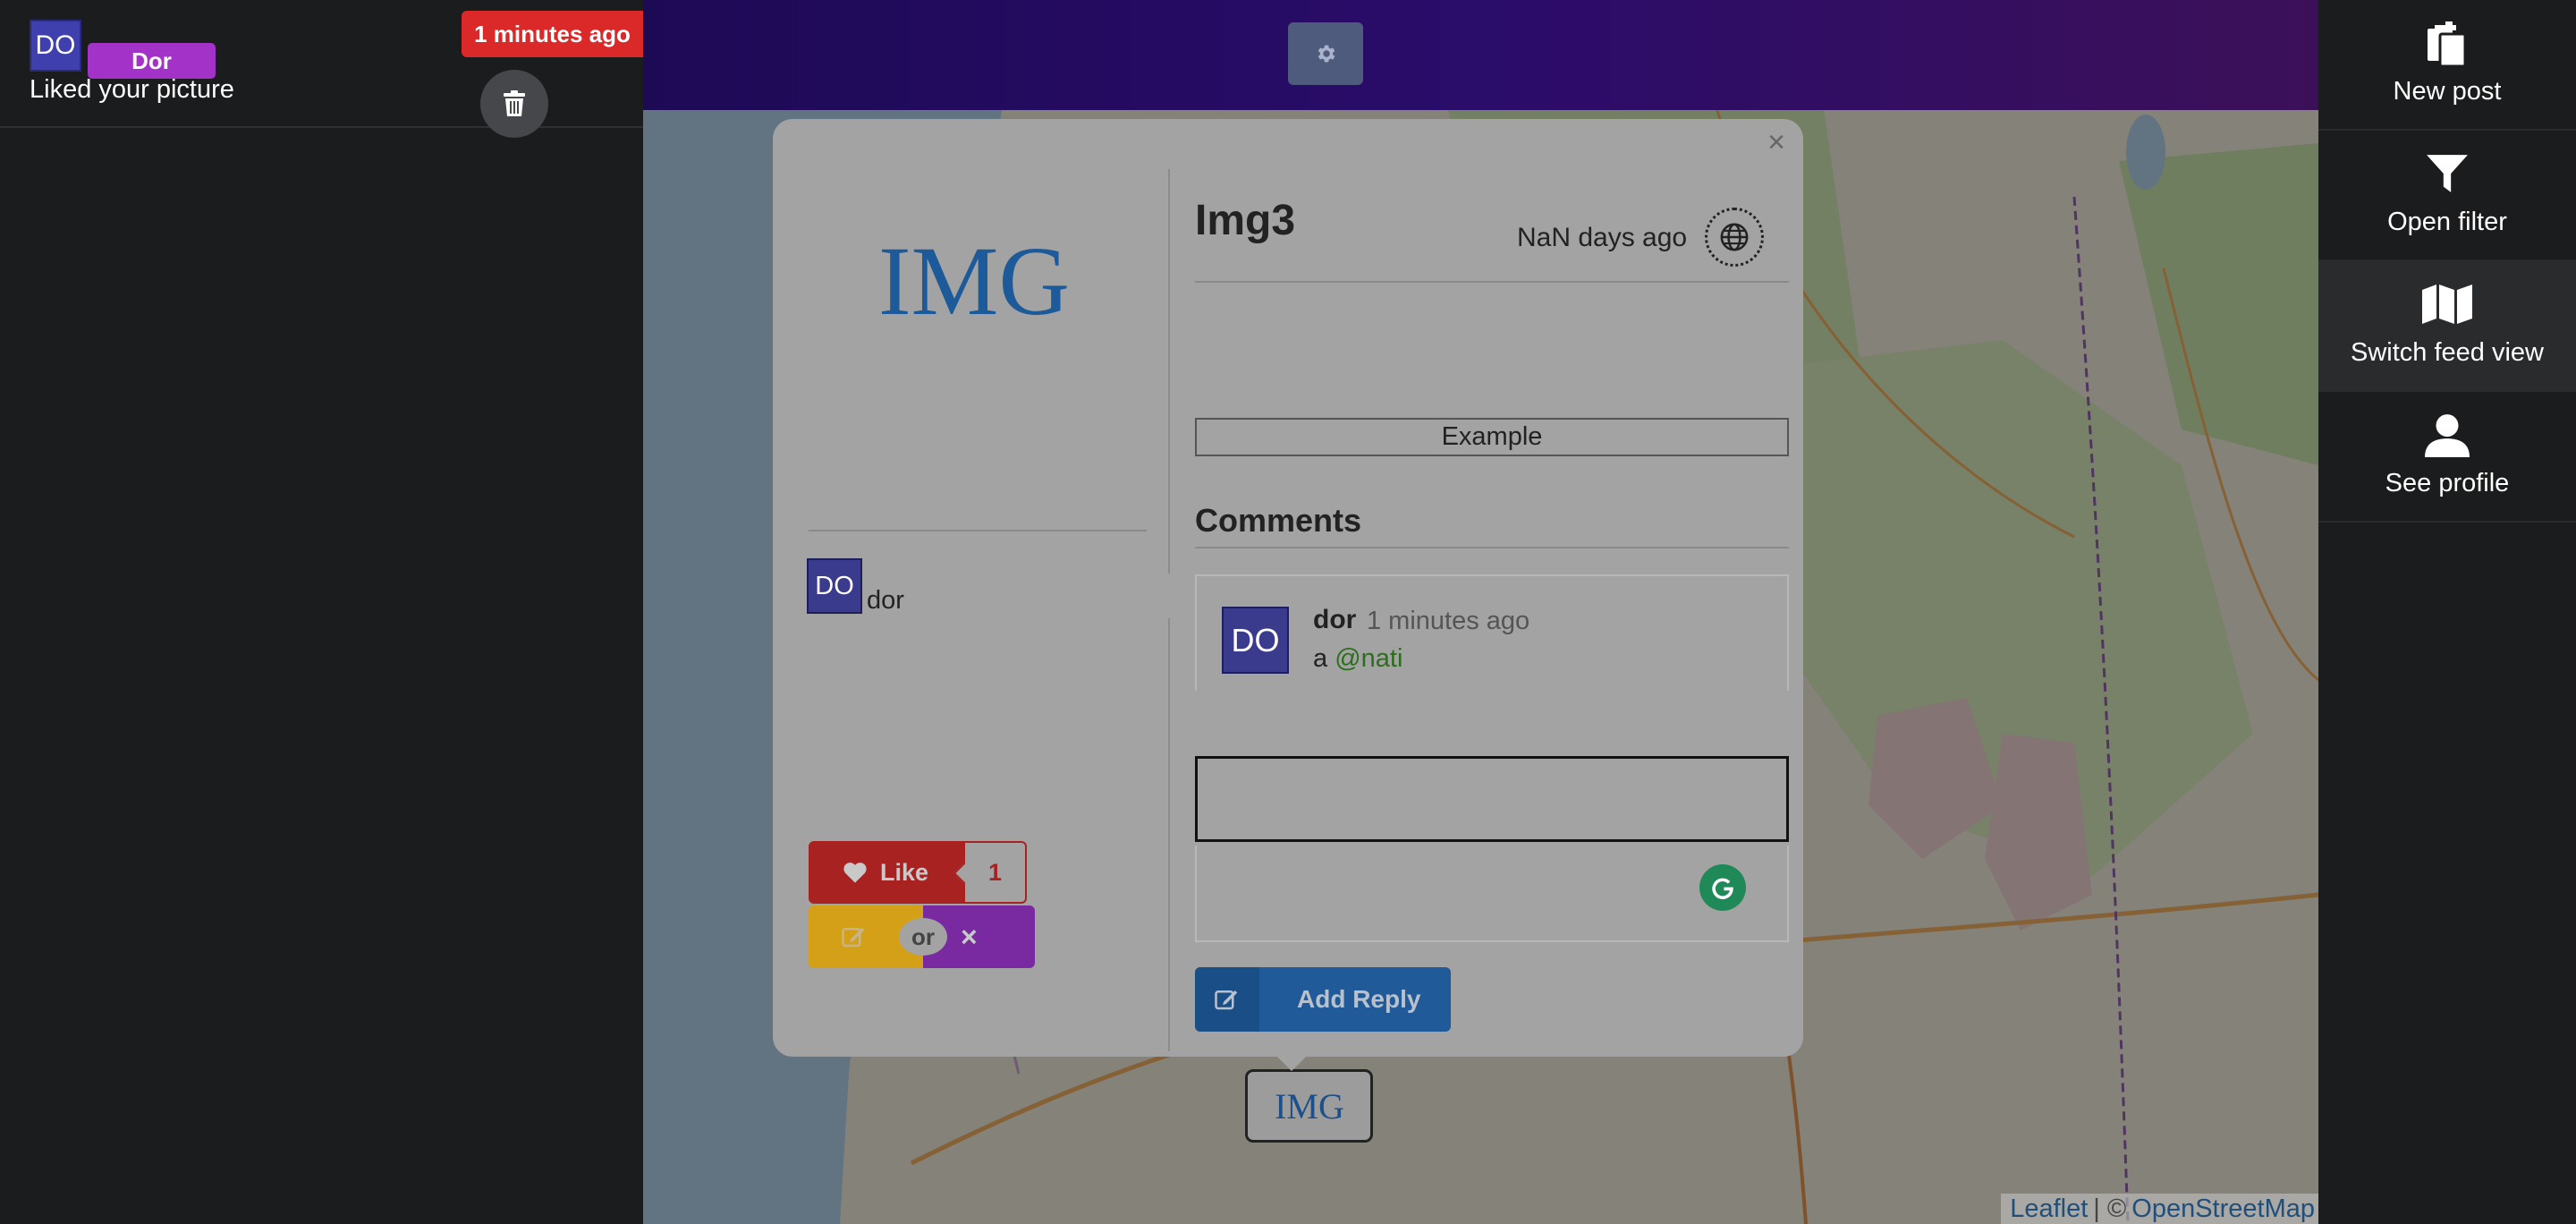 This screenshot has width=2576, height=1224. I want to click on post-tag: Example, so click(1492, 437).